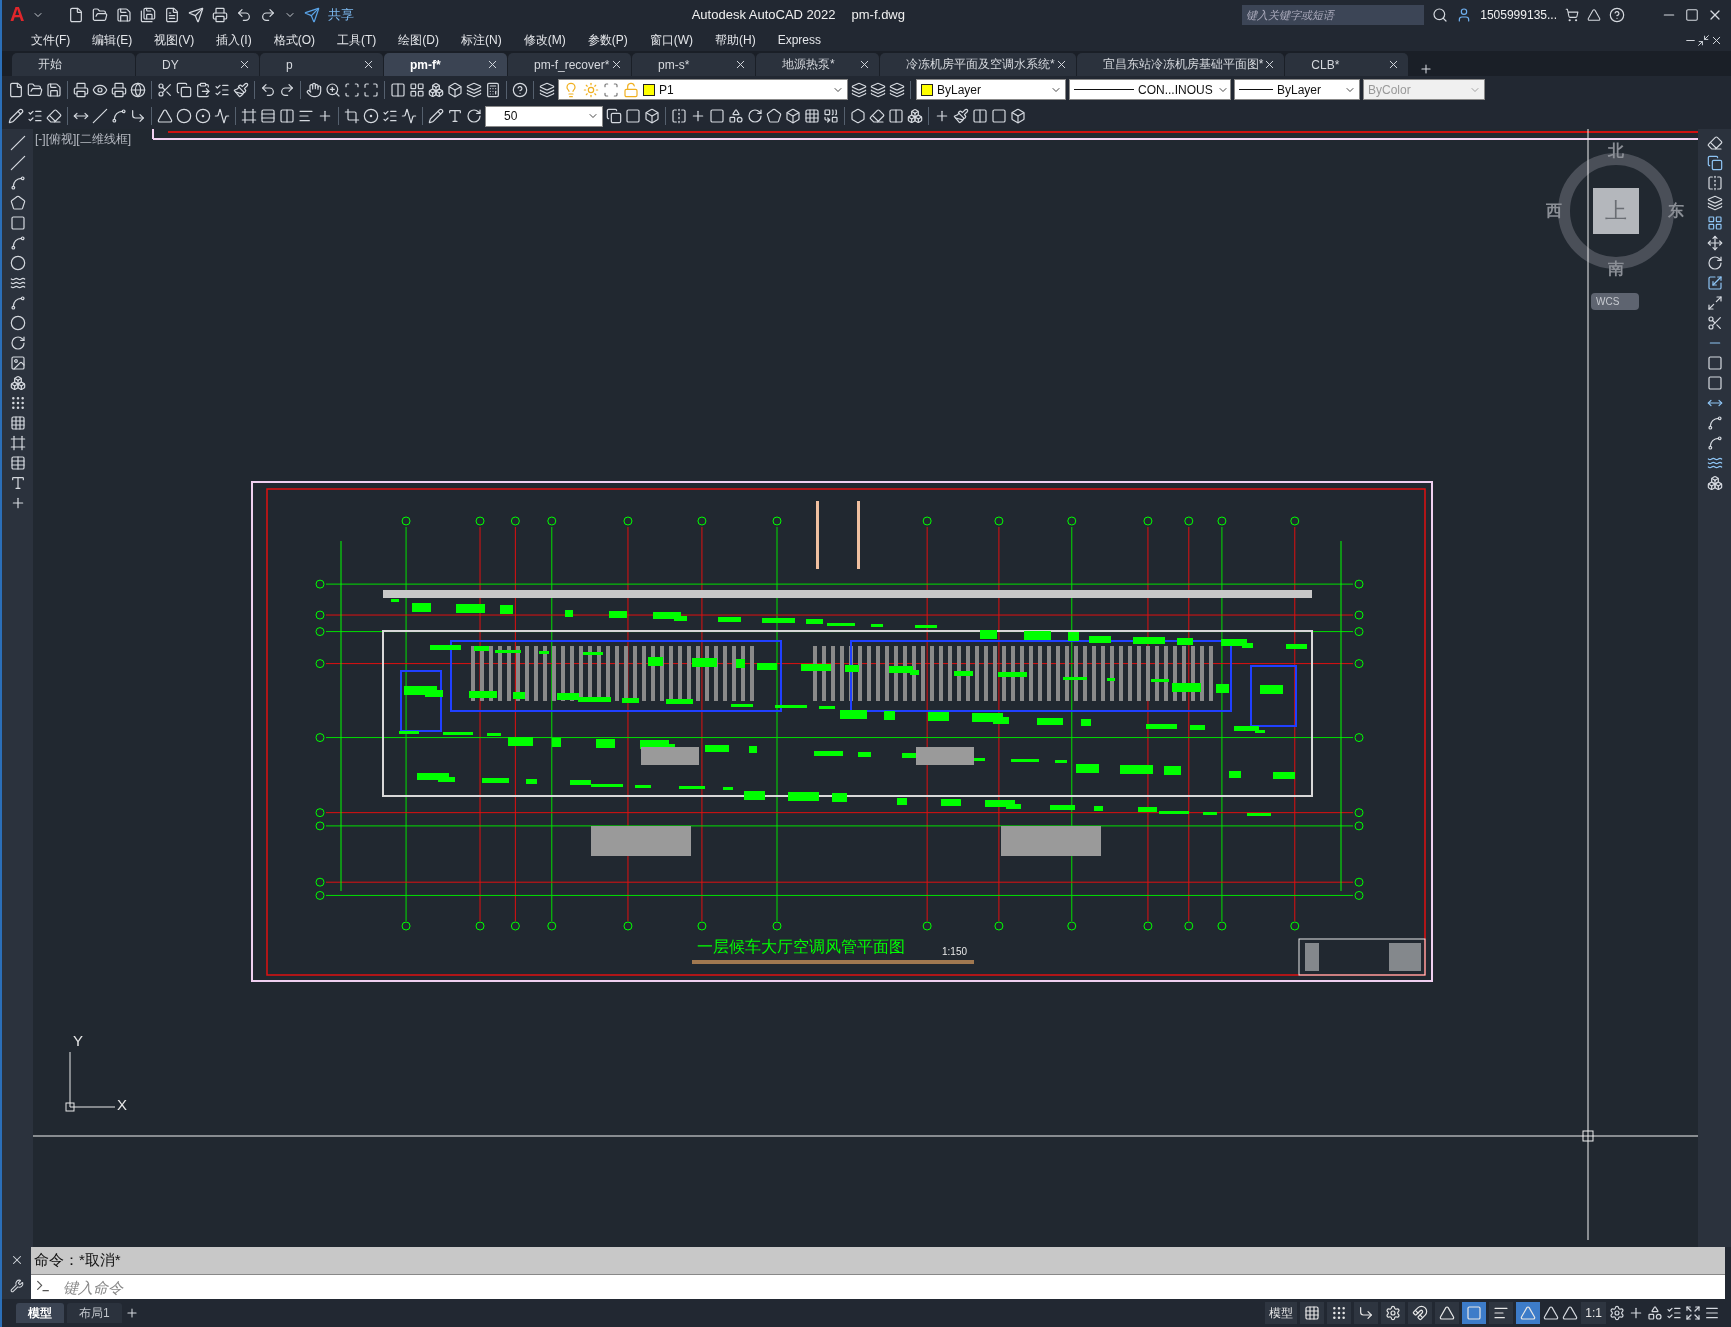 Image resolution: width=1731 pixels, height=1327 pixels. What do you see at coordinates (1692, 14) in the screenshot?
I see `maximize-icon` at bounding box center [1692, 14].